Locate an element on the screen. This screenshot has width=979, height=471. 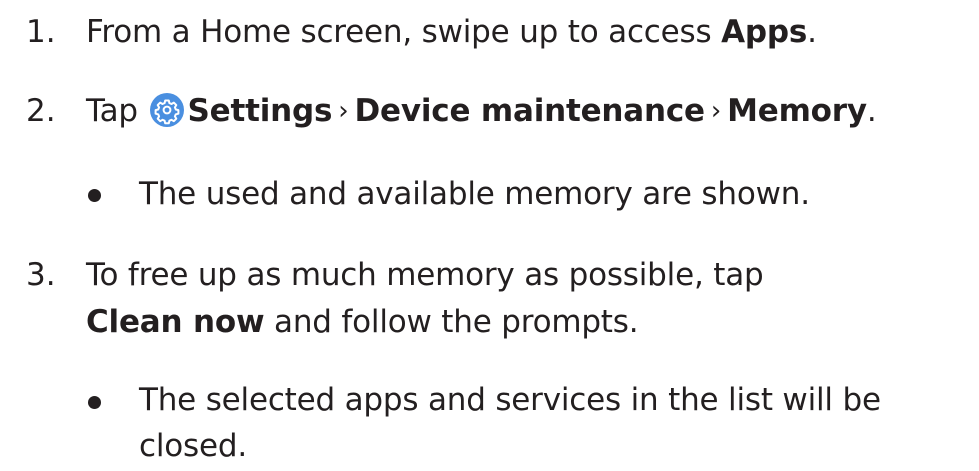
step-2-text: Tap Settings › Device maintenance › Memory. is located at coordinates (481, 112).